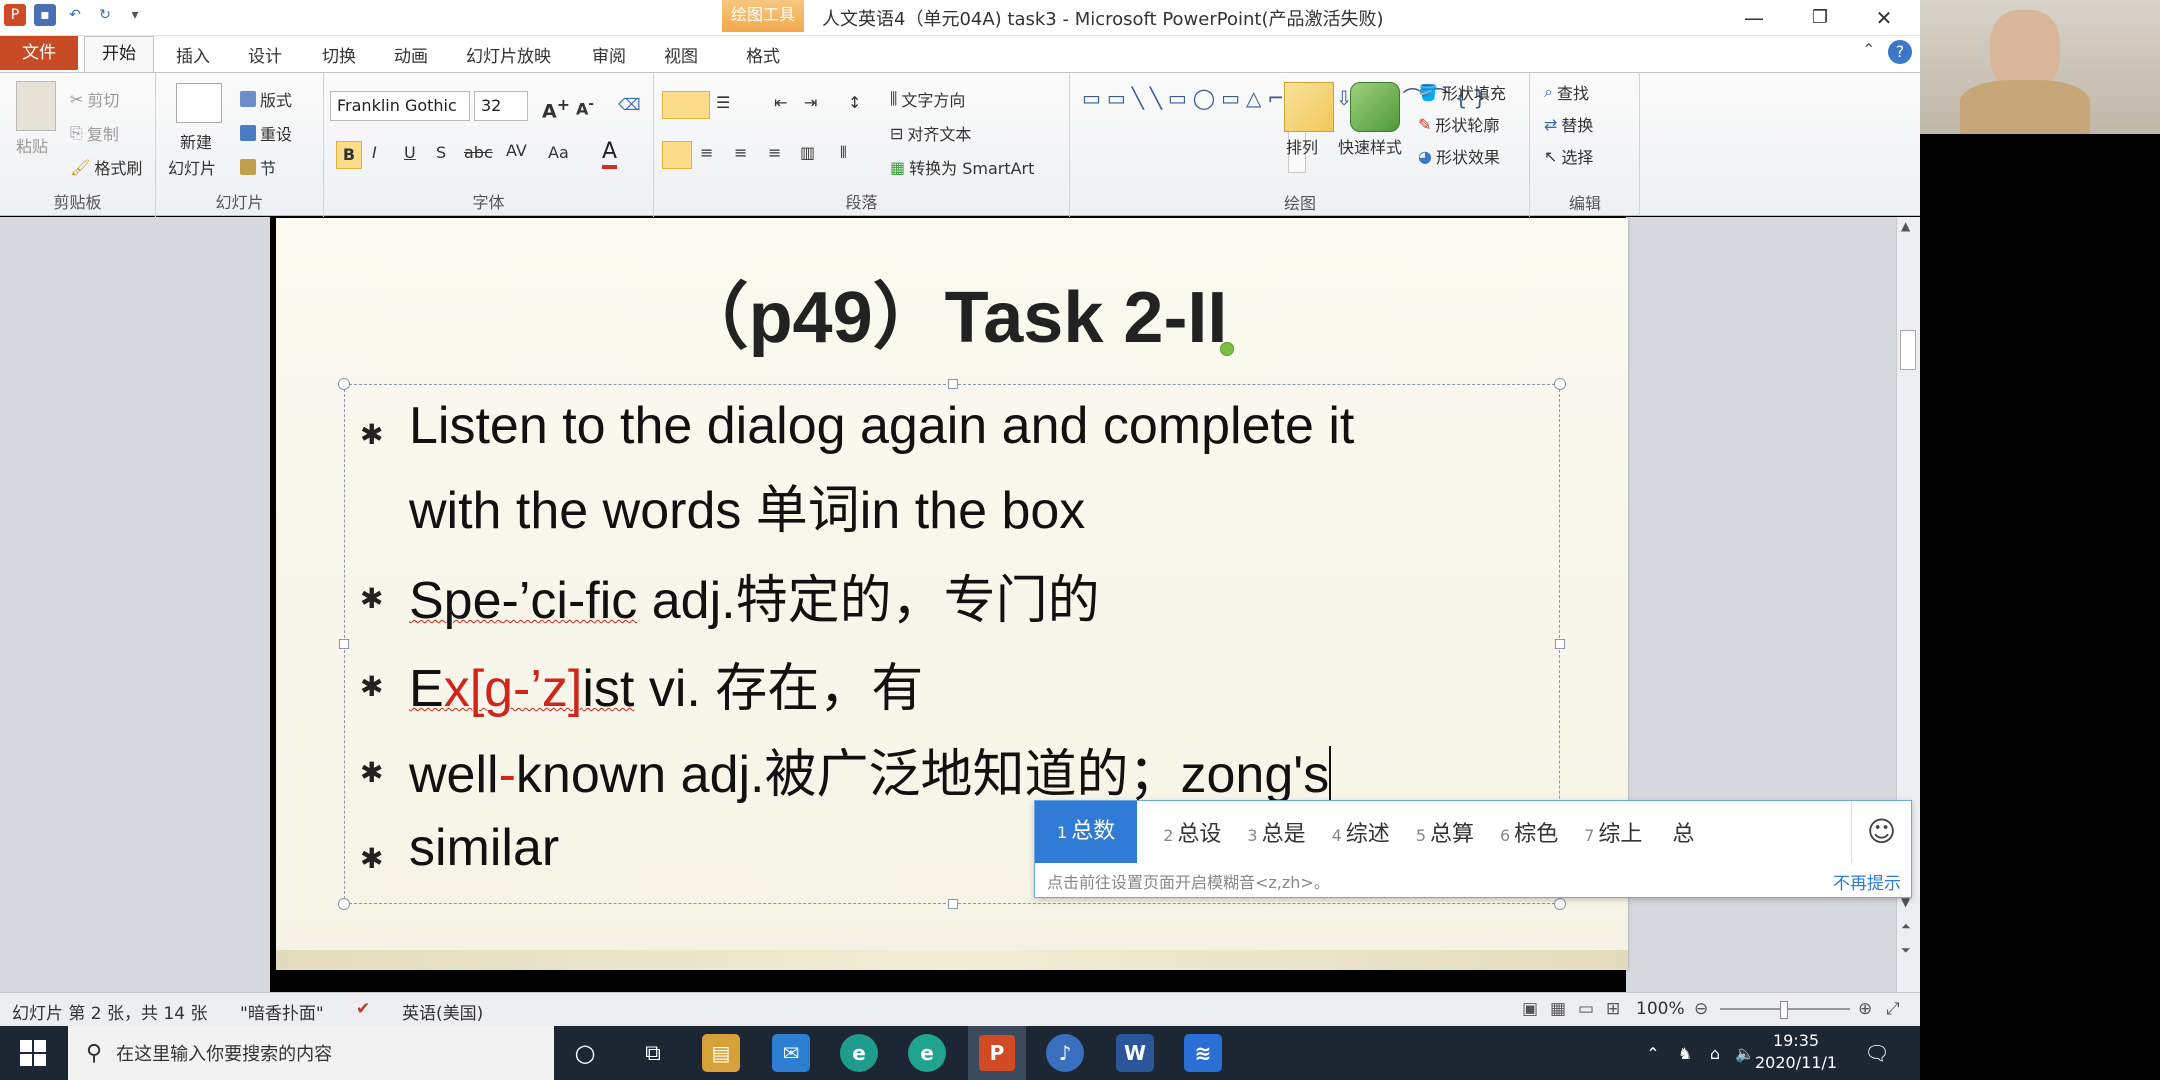 The width and height of the screenshot is (2160, 1080). Describe the element at coordinates (1881, 832) in the screenshot. I see `emoji-icon: ☺` at that location.